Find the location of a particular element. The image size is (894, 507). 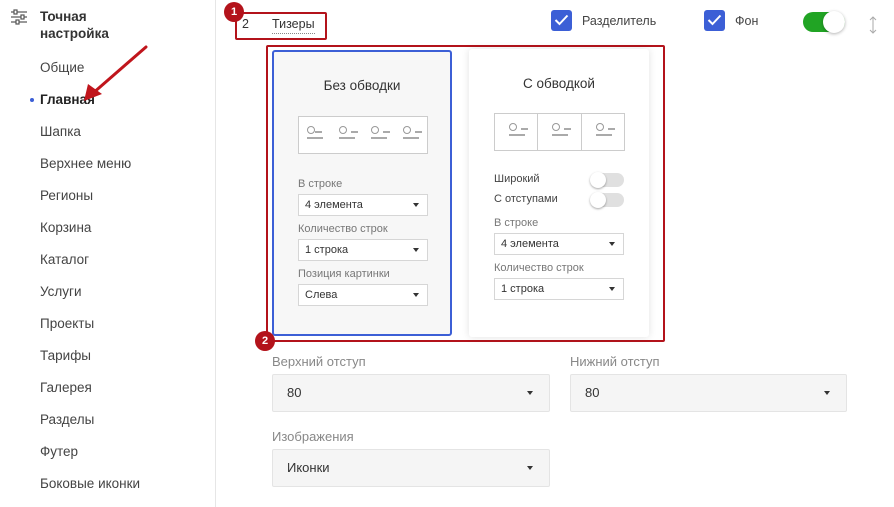

images-select: Иконки is located at coordinates (411, 468).